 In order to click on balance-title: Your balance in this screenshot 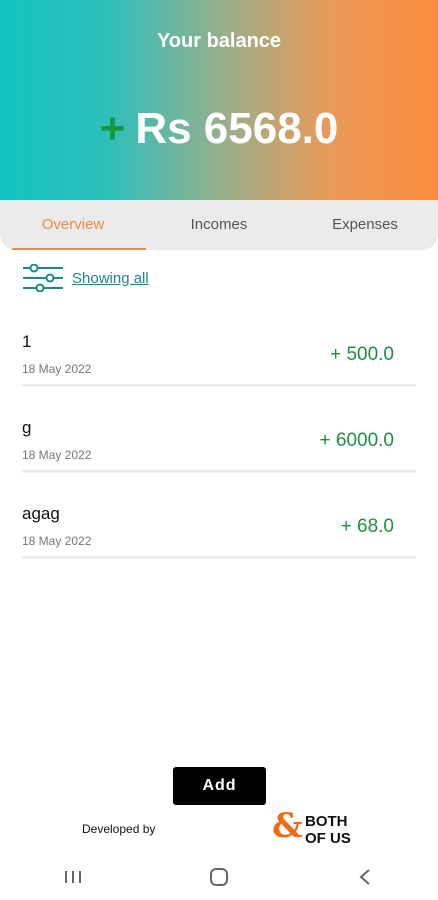, I will do `click(219, 41)`.